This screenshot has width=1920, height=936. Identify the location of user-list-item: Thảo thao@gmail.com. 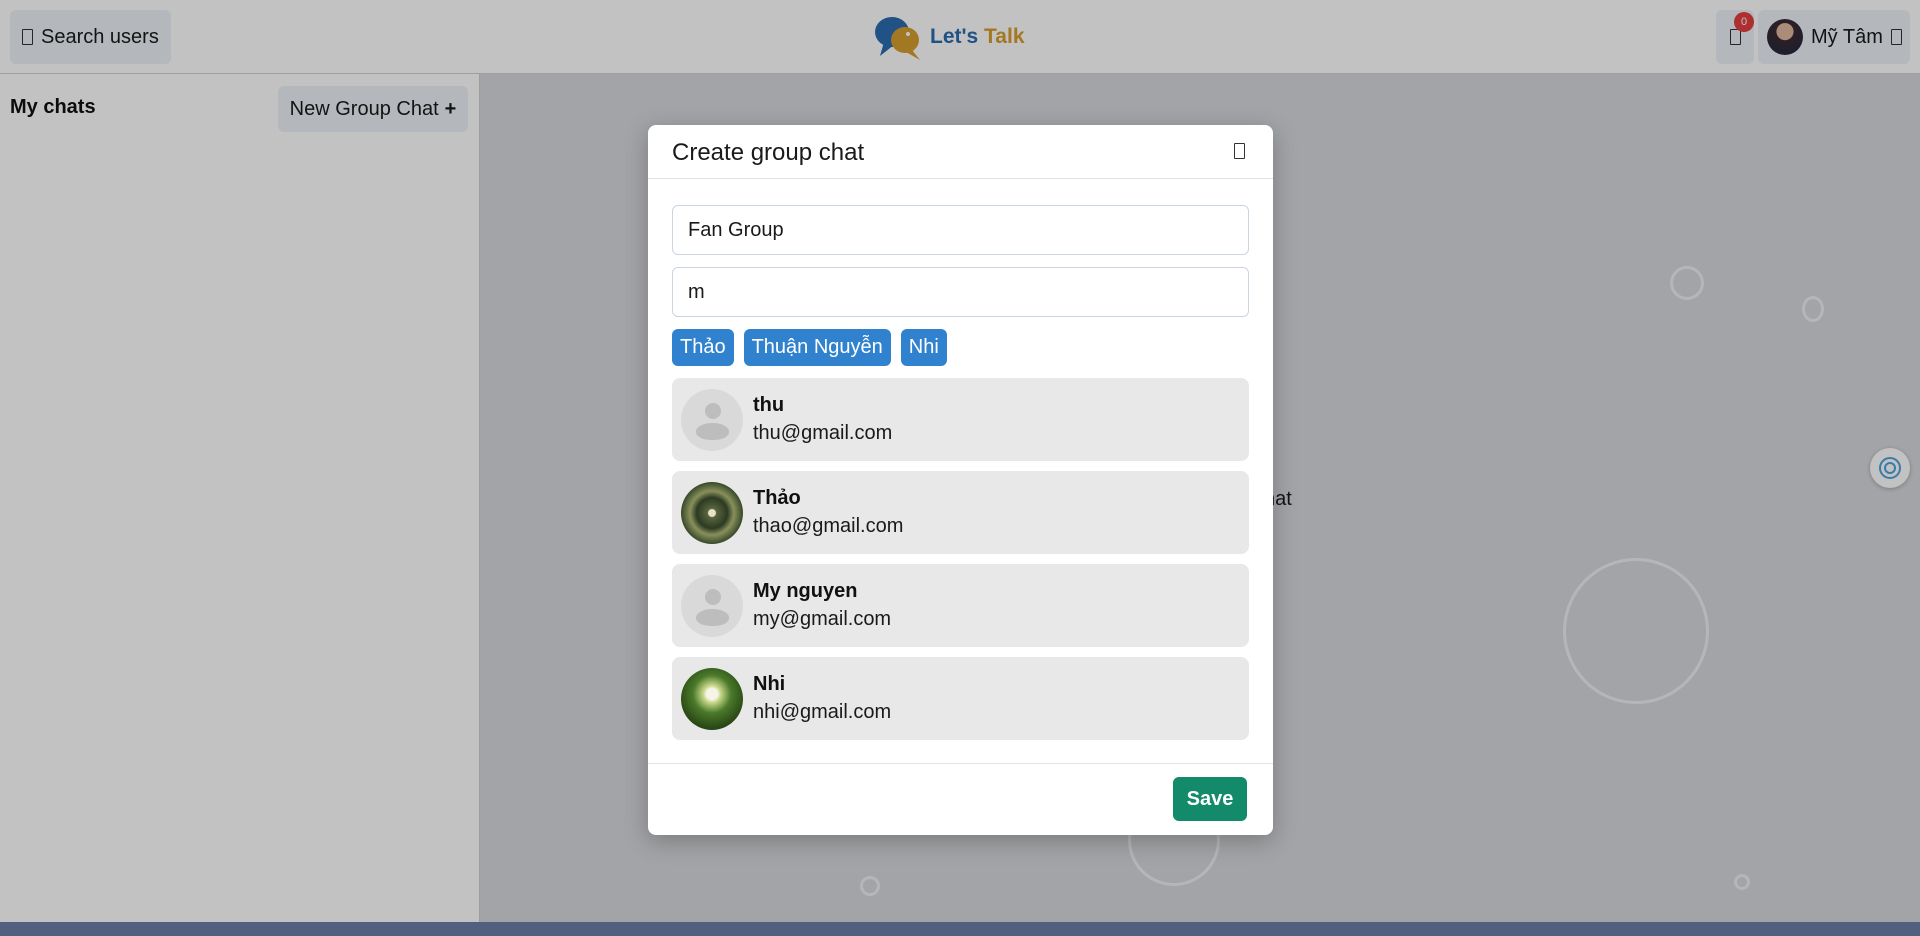
(960, 512).